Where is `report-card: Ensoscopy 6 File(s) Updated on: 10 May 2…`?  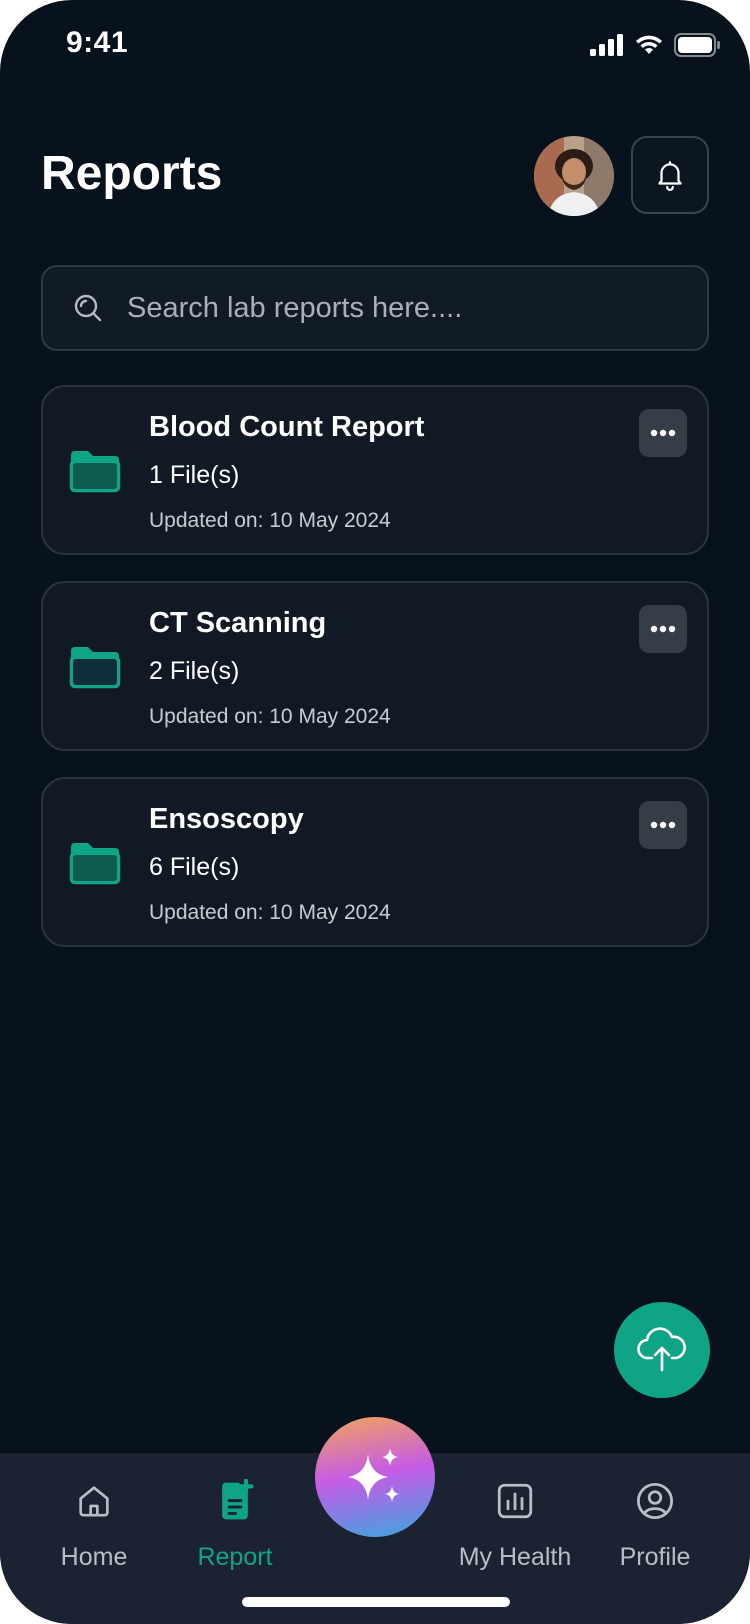 report-card: Ensoscopy 6 File(s) Updated on: 10 May 2… is located at coordinates (375, 862).